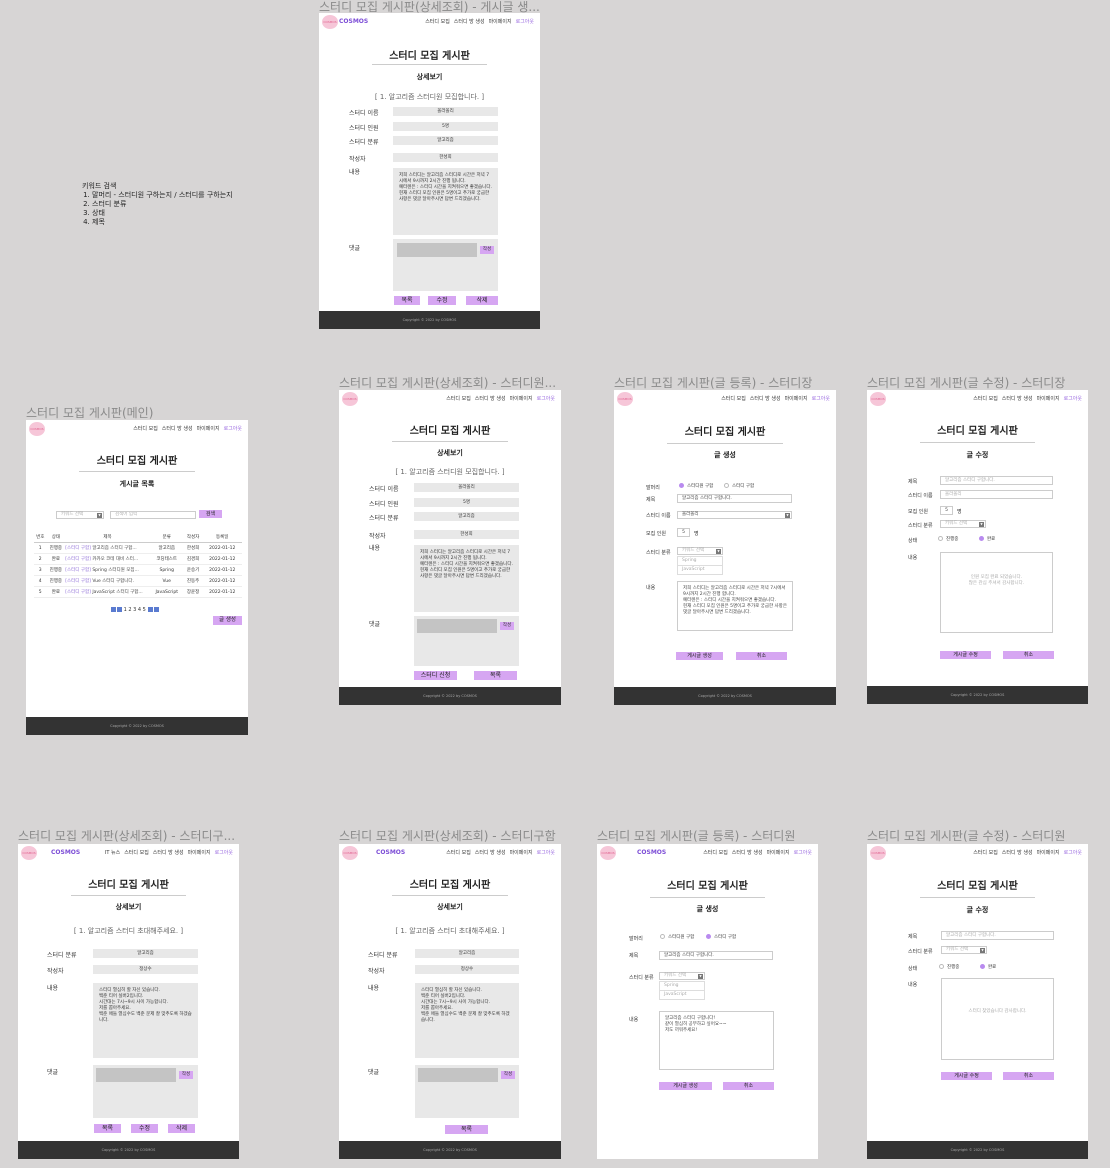  What do you see at coordinates (119, 609) in the screenshot?
I see `prev-page-icon` at bounding box center [119, 609].